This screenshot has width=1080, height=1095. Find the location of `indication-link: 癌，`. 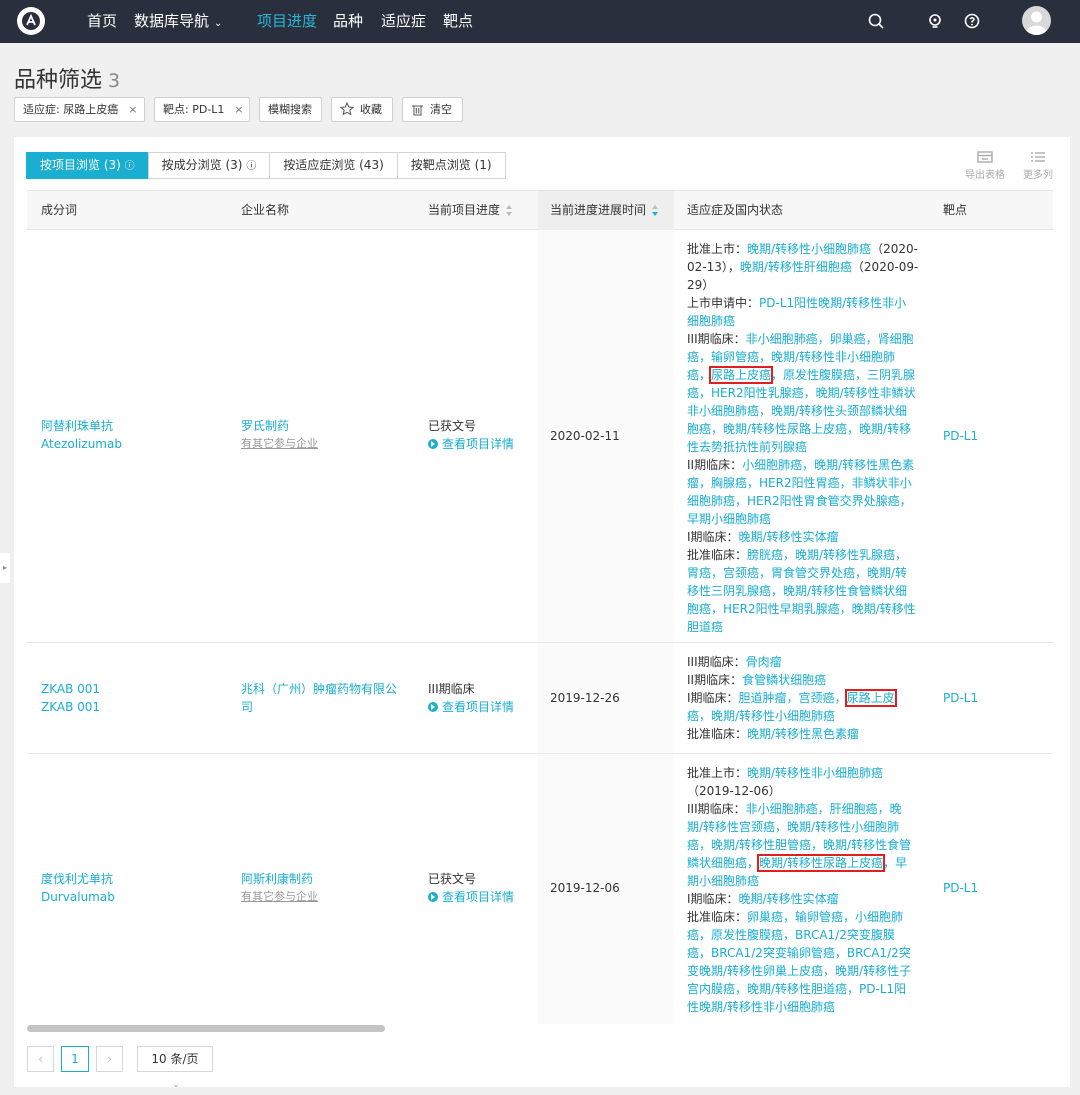

indication-link: 癌， is located at coordinates (699, 375).